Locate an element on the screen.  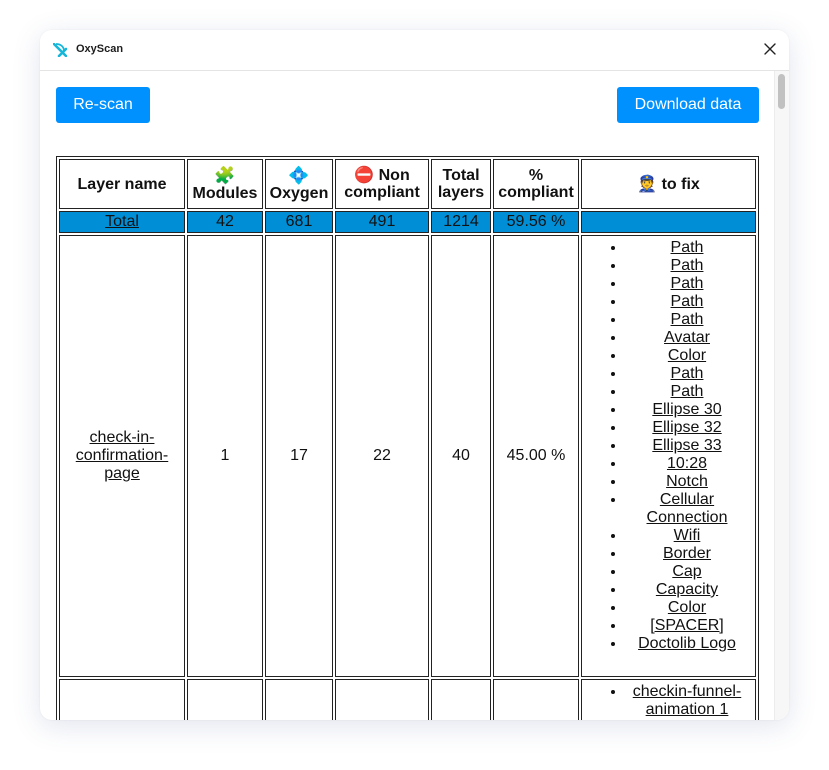
layer-name-cell is located at coordinates (122, 699).